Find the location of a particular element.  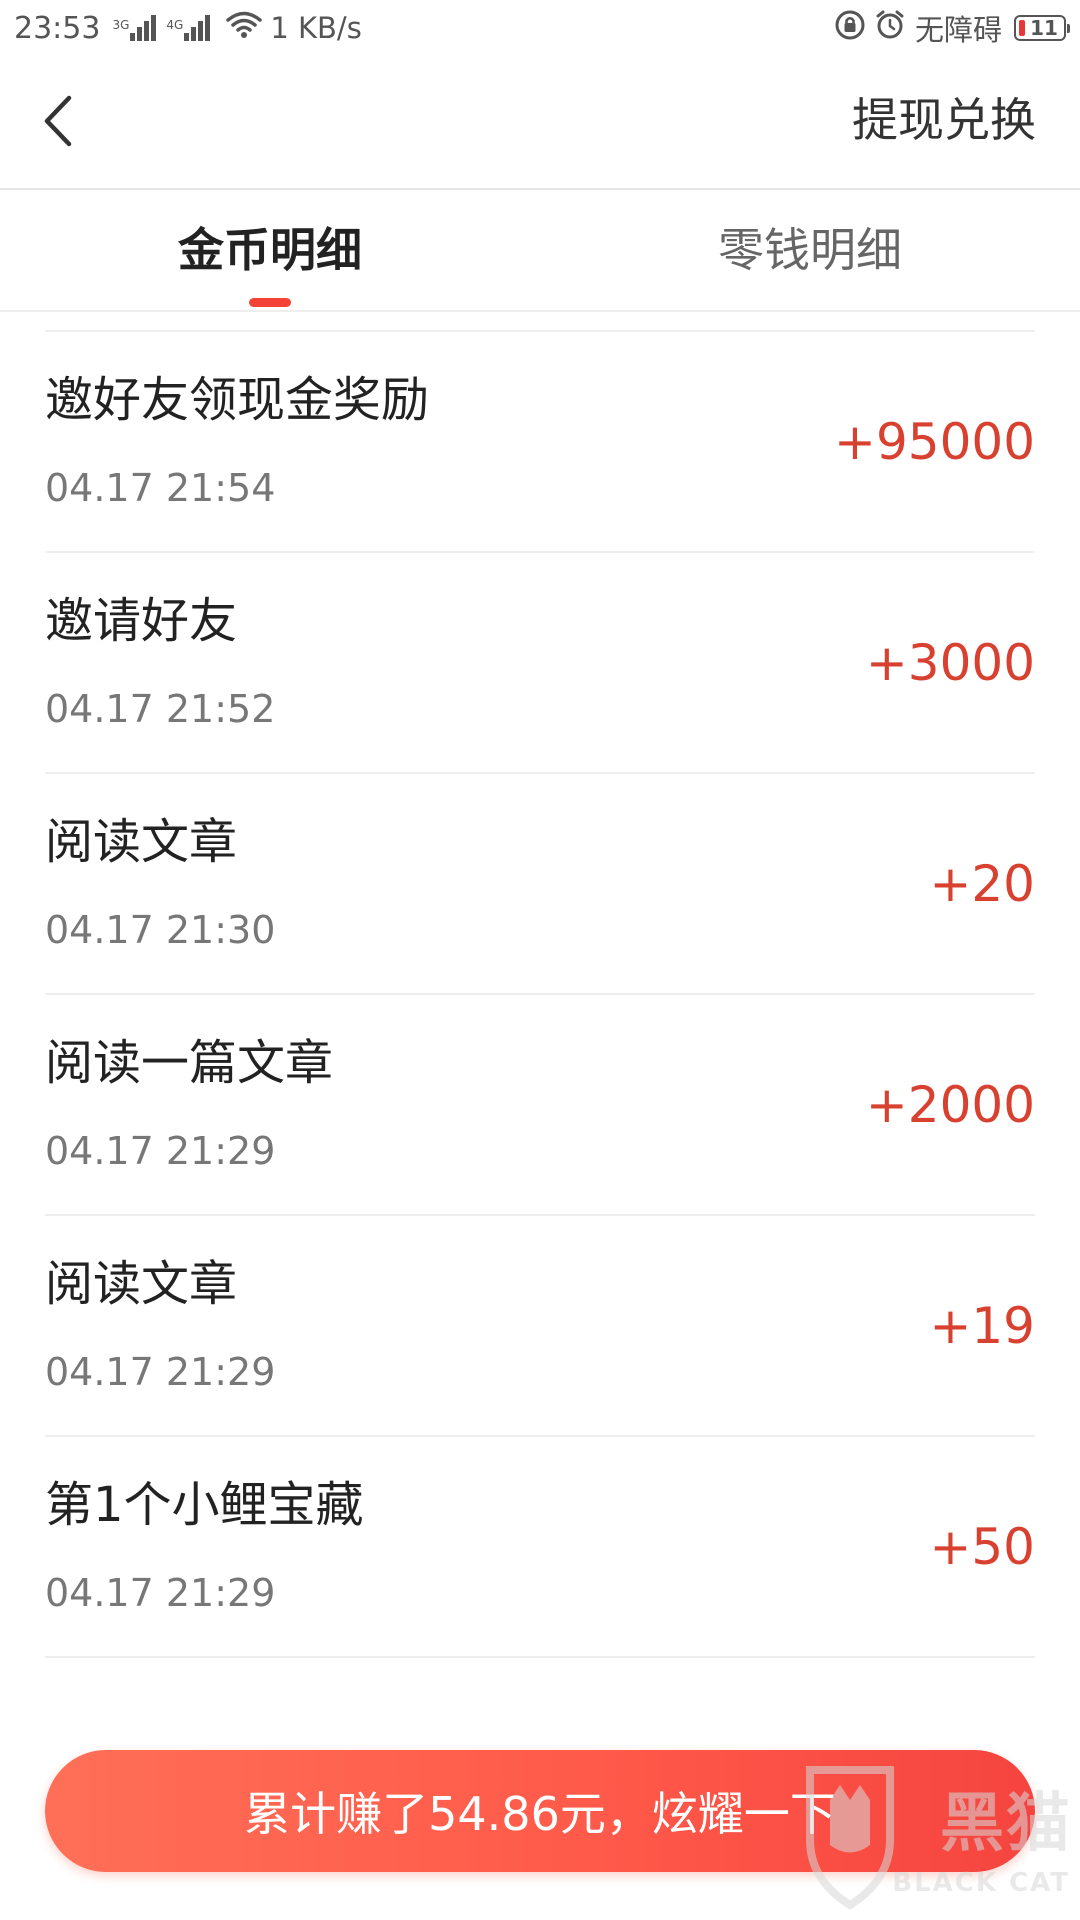

status-bar: 23:53 3G 4G 1 KB/s 无障碍 11 is located at coordinates (540, 28).